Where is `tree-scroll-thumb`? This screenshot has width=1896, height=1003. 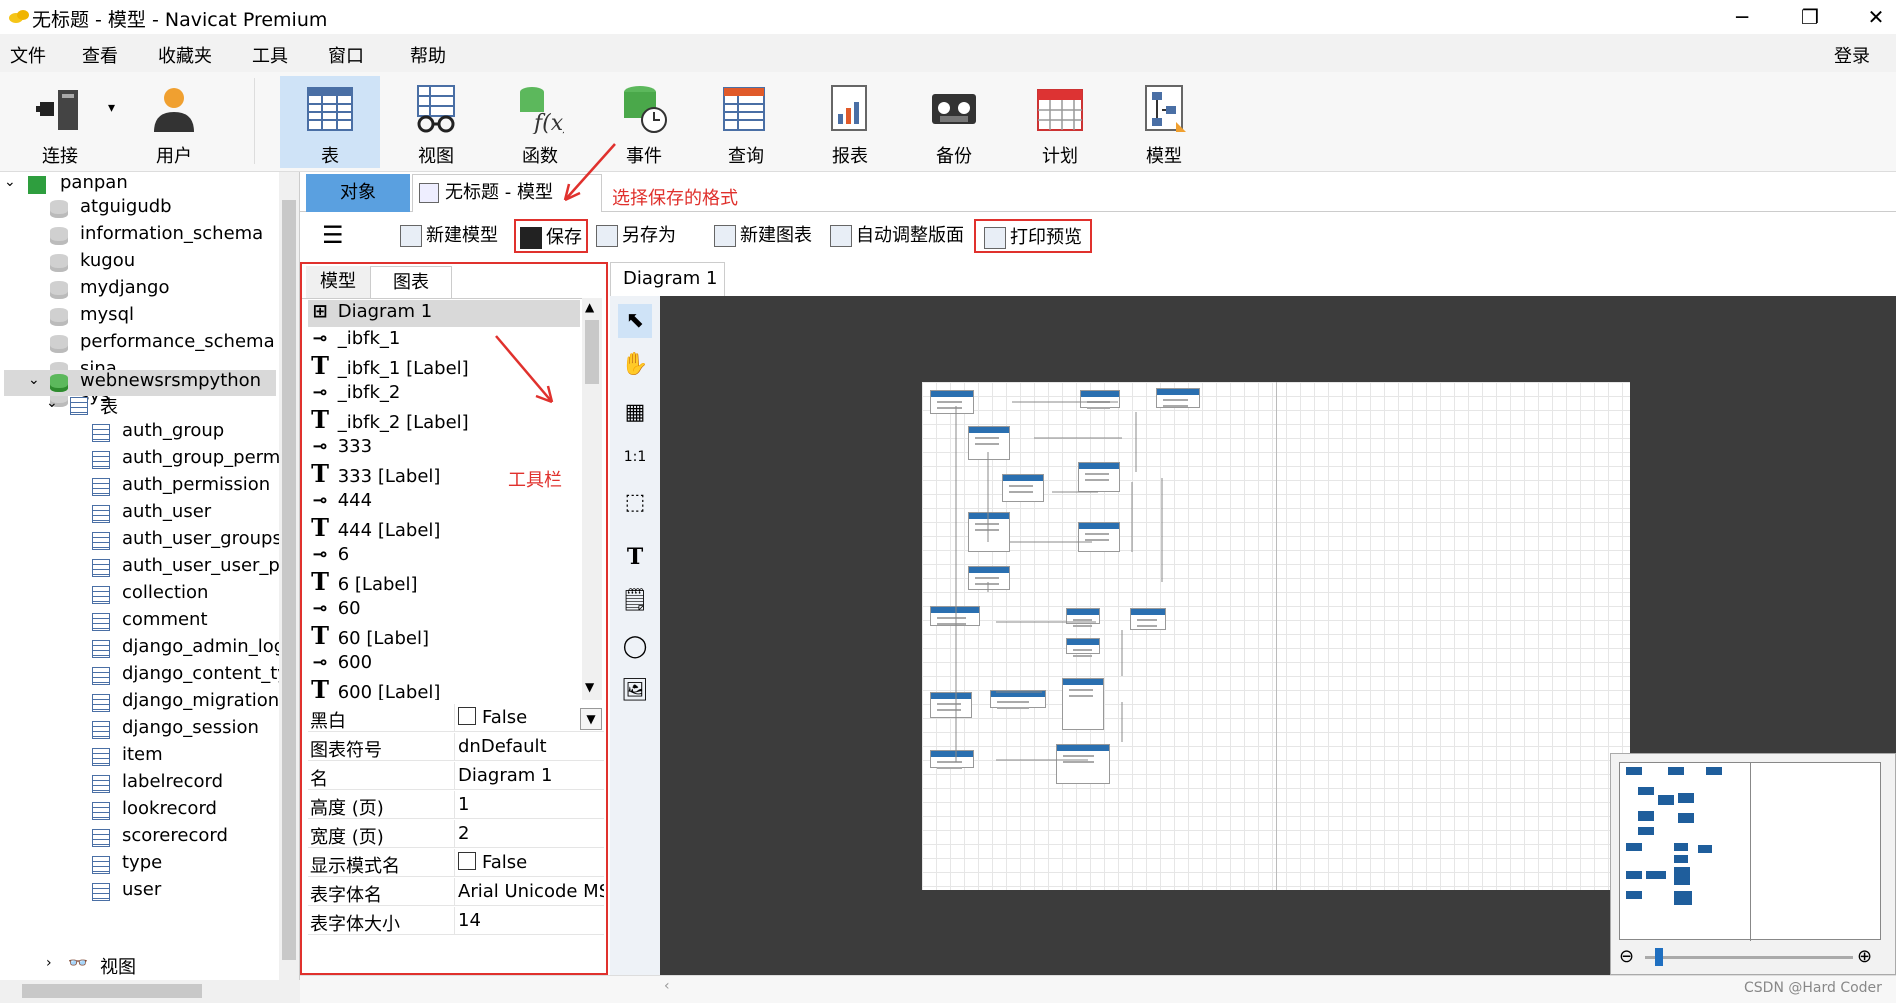
tree-scroll-thumb is located at coordinates (289, 580).